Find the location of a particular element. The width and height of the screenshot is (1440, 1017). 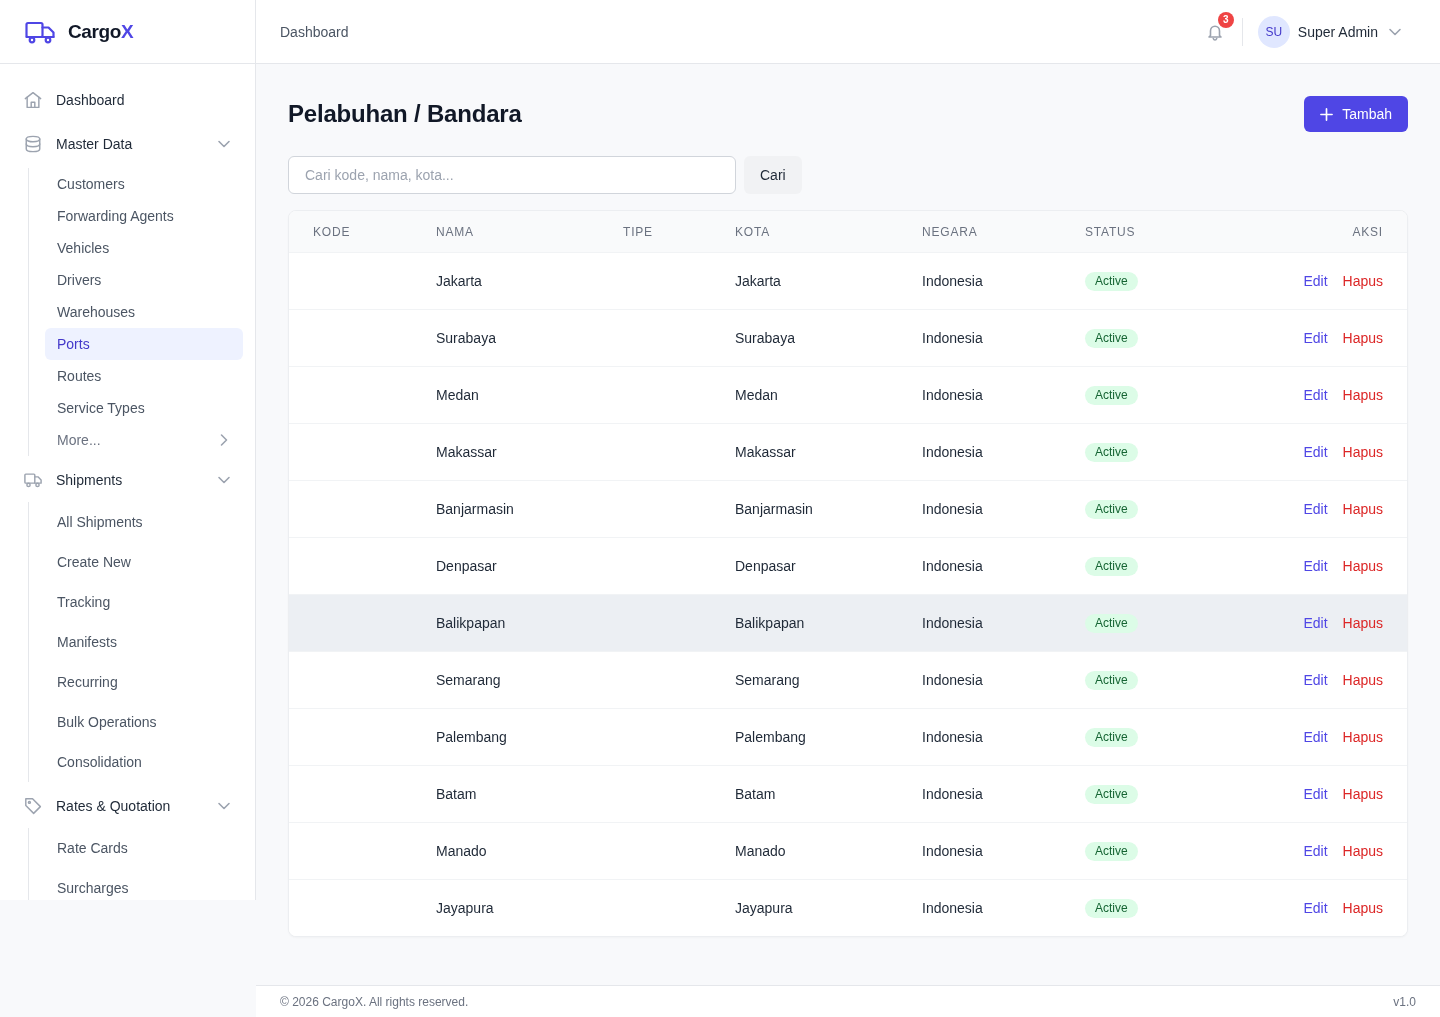

table-cell: Jayapura is located at coordinates (465, 908).